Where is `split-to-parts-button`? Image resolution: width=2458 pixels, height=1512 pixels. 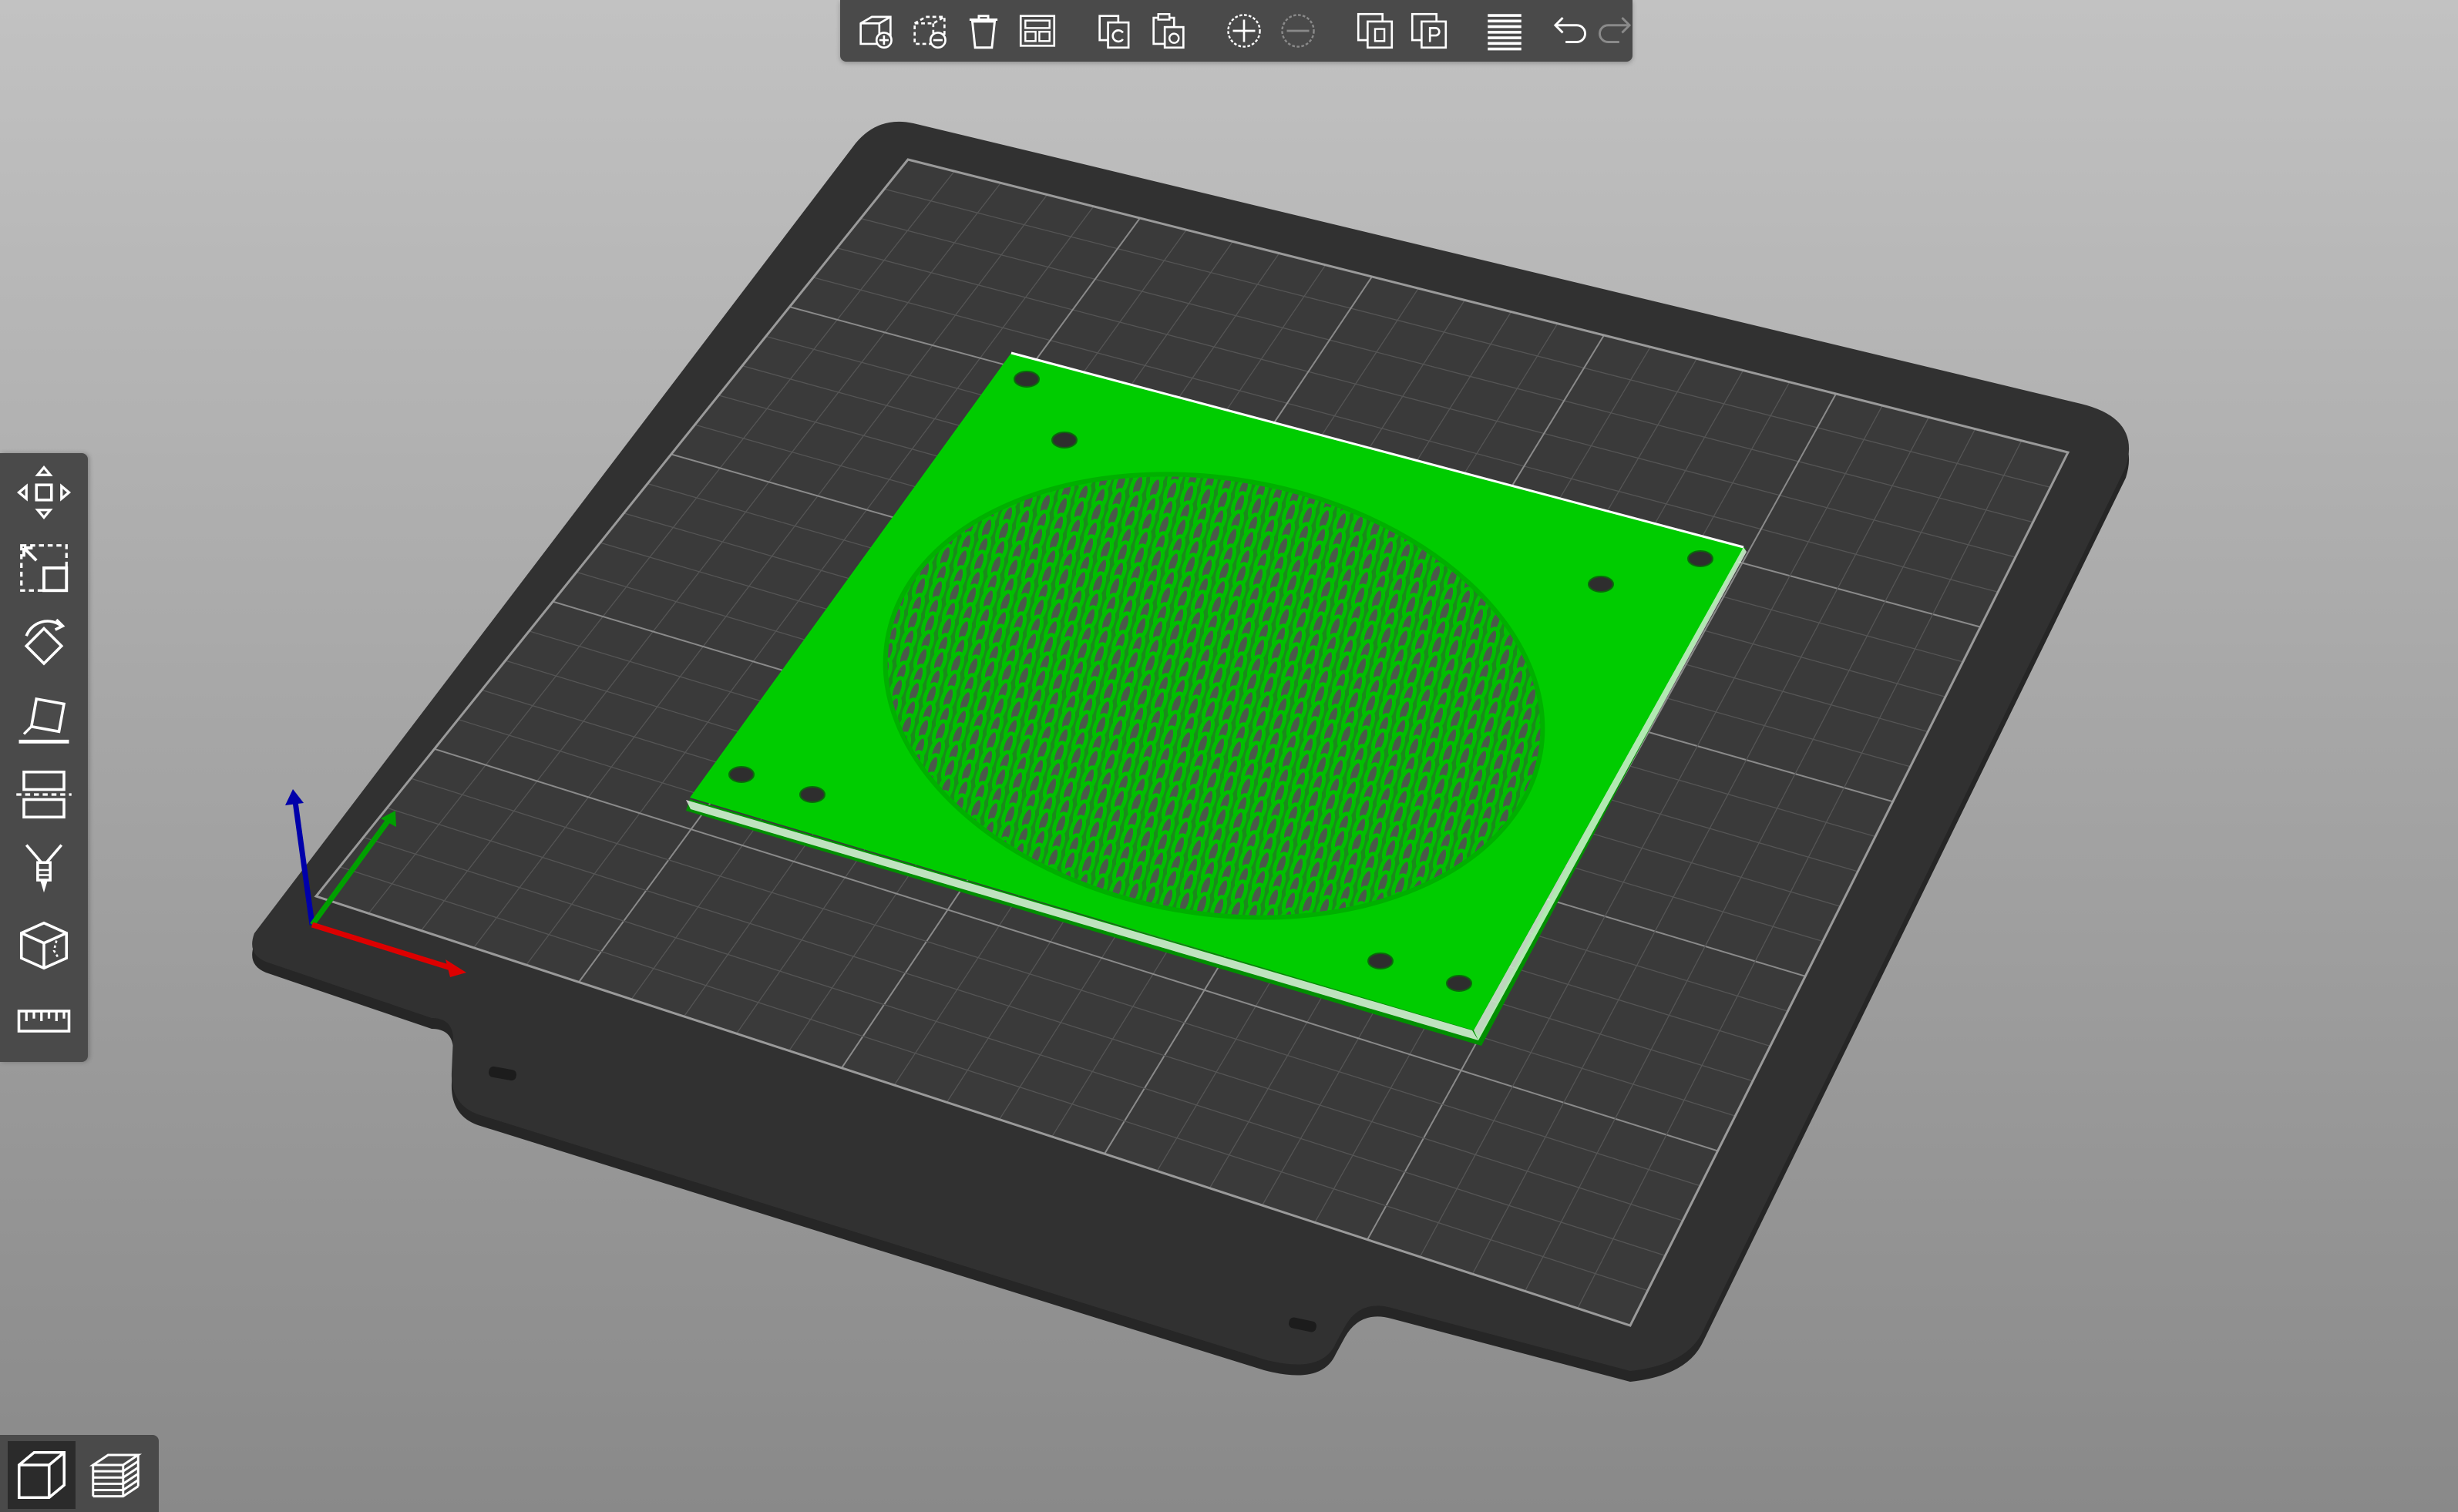 split-to-parts-button is located at coordinates (1429, 31).